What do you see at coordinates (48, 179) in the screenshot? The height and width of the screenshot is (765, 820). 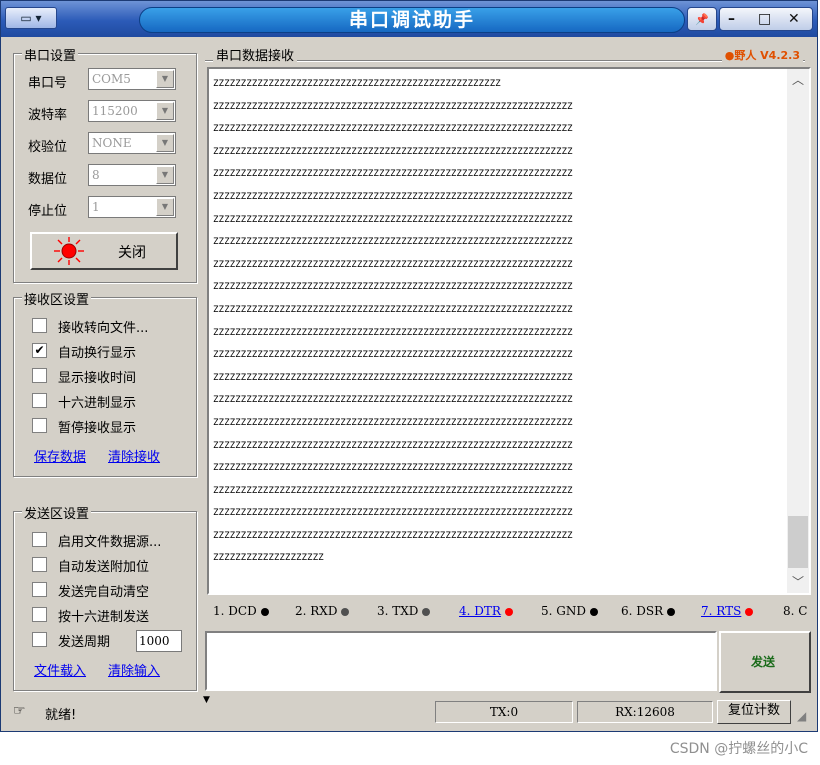 I see `field-label: 数据位` at bounding box center [48, 179].